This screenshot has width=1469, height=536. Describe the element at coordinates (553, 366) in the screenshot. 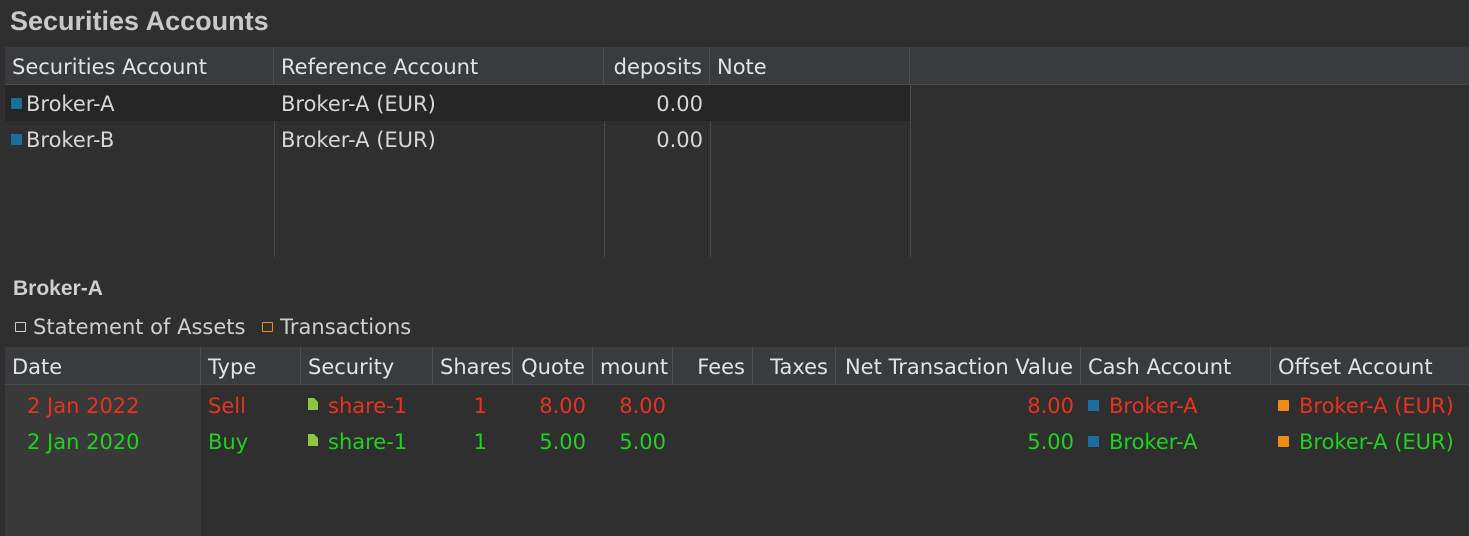

I see `col-header-quote: Quote` at that location.